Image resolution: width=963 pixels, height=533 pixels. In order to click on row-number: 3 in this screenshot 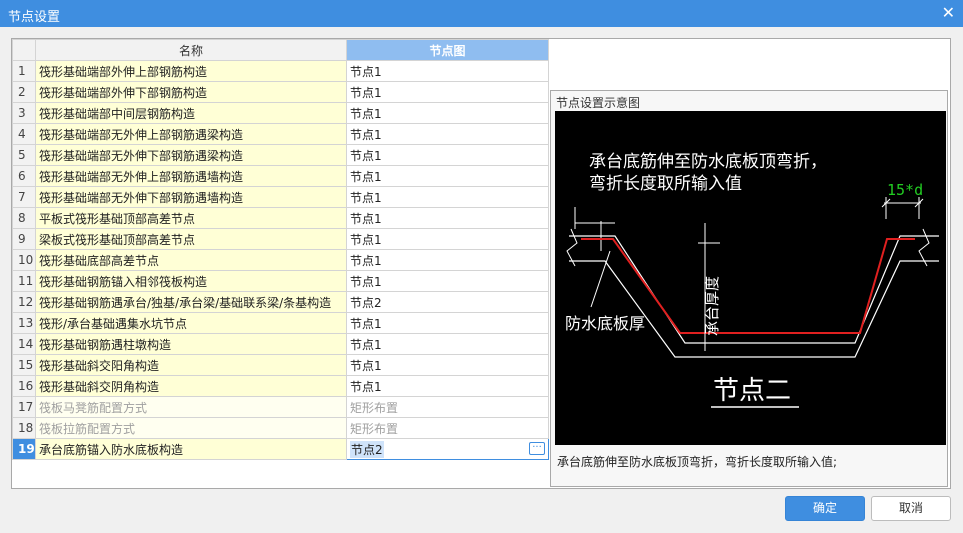, I will do `click(24, 113)`.